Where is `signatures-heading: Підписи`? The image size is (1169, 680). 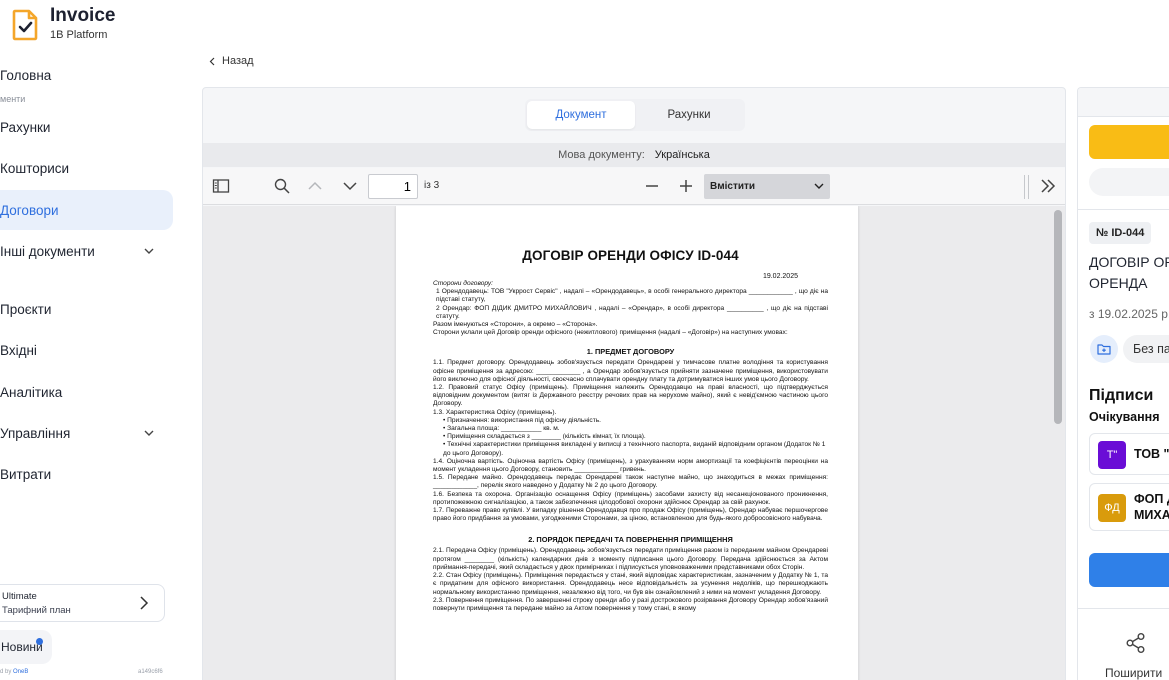 signatures-heading: Підписи is located at coordinates (1121, 395).